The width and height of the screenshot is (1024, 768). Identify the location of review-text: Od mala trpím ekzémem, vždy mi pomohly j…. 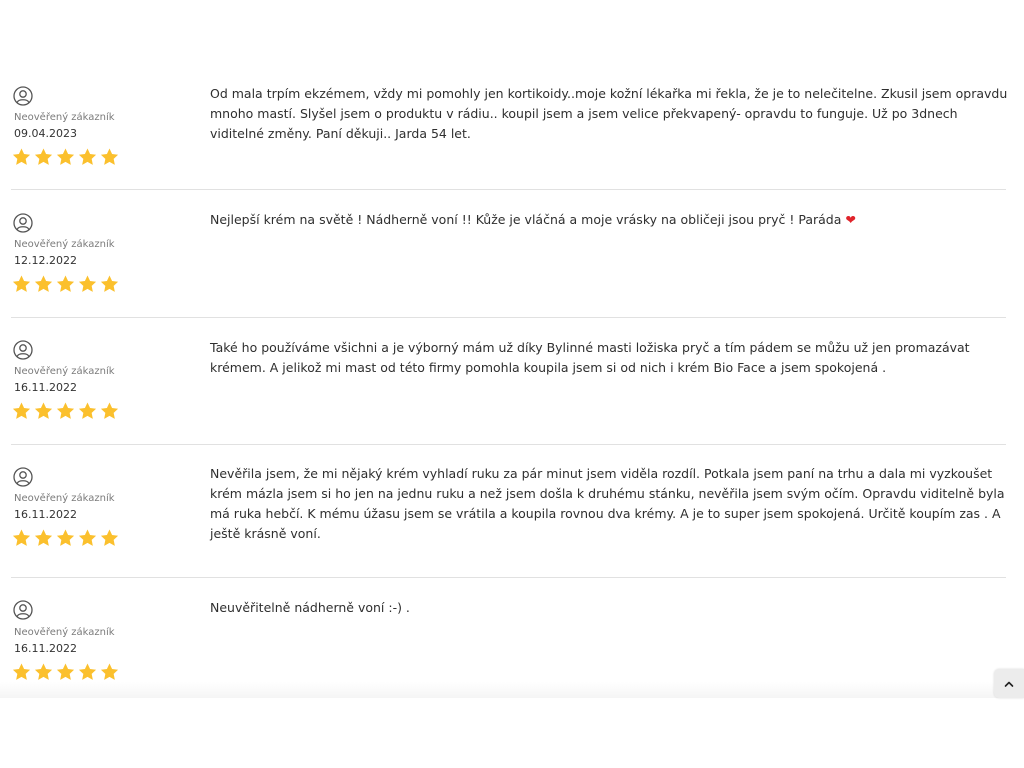
(609, 113).